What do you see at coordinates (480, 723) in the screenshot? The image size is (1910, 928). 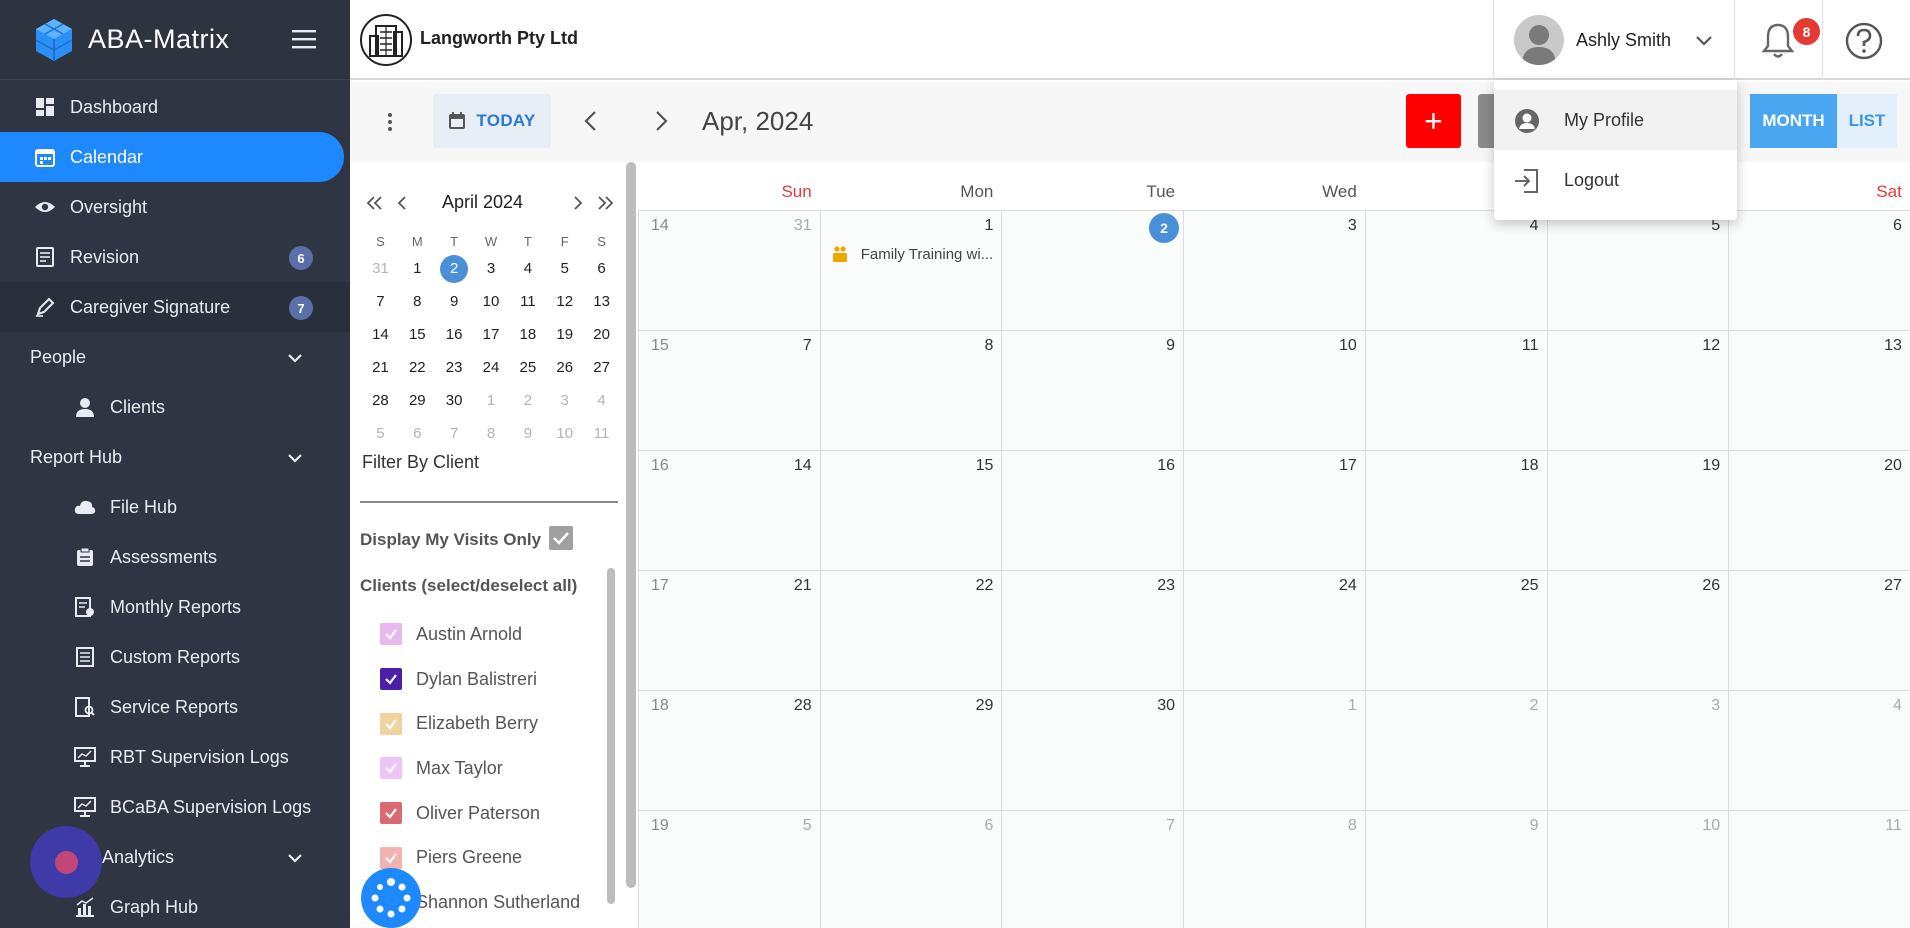 I see `client-filter-item: Elizabeth Berry` at bounding box center [480, 723].